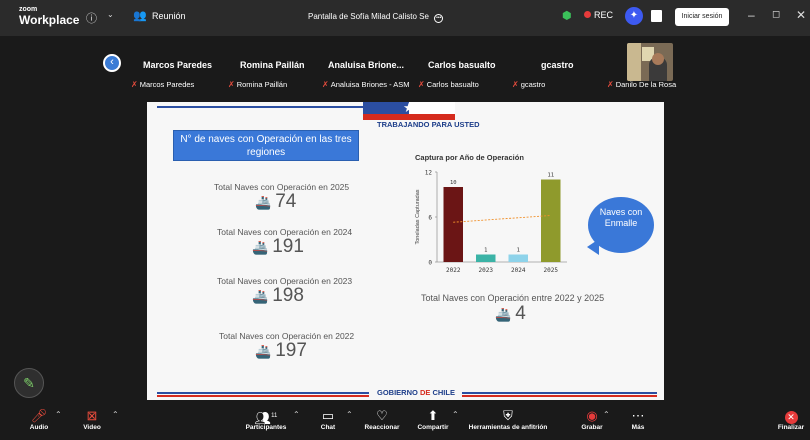 The height and width of the screenshot is (440, 810). What do you see at coordinates (430, 218) in the screenshot?
I see `y-tick-label: 6` at bounding box center [430, 218].